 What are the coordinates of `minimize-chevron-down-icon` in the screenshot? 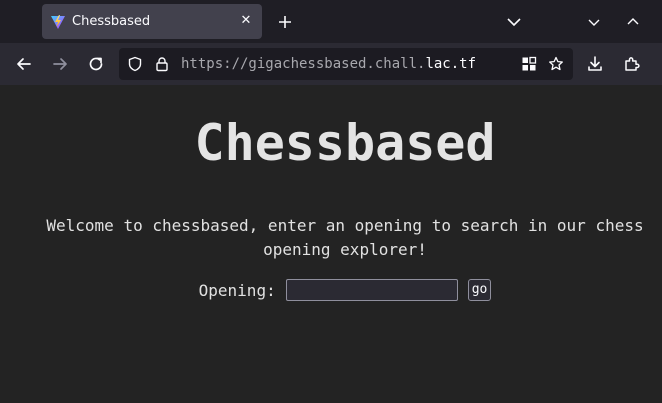 It's located at (594, 22).